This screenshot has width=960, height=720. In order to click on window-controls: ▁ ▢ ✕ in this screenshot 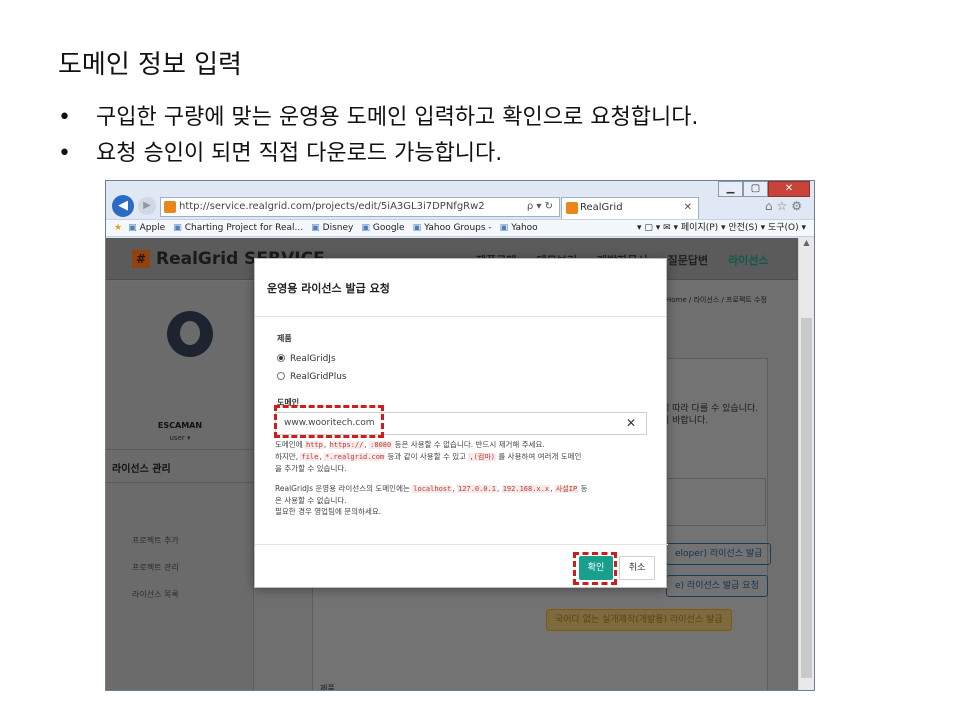, I will do `click(764, 189)`.